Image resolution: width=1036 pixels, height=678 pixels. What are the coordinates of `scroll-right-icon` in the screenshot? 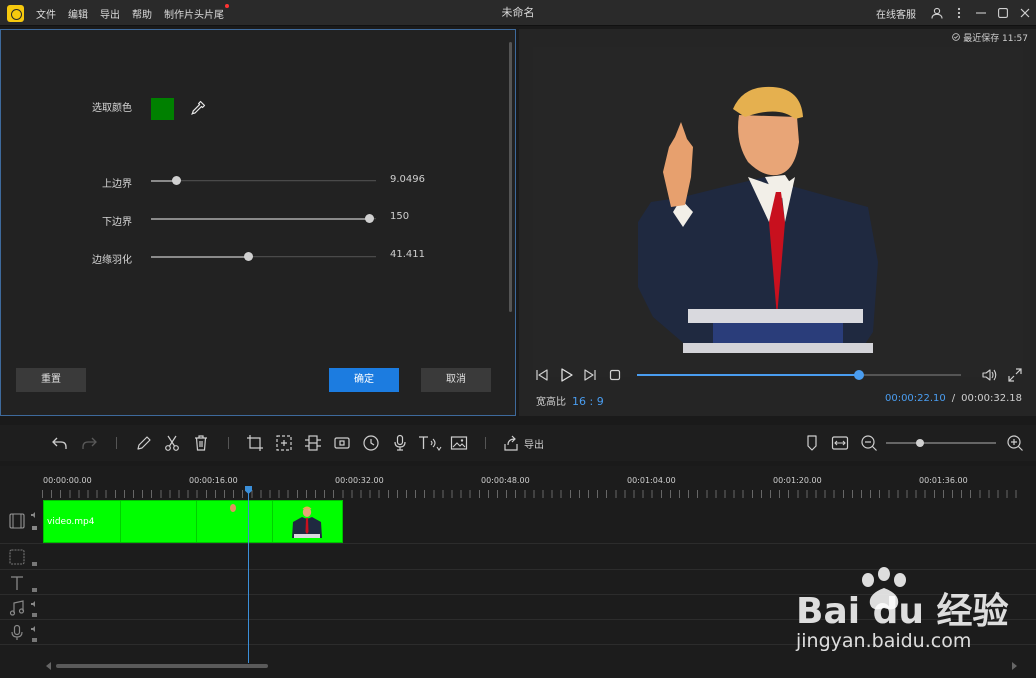 It's located at (1014, 666).